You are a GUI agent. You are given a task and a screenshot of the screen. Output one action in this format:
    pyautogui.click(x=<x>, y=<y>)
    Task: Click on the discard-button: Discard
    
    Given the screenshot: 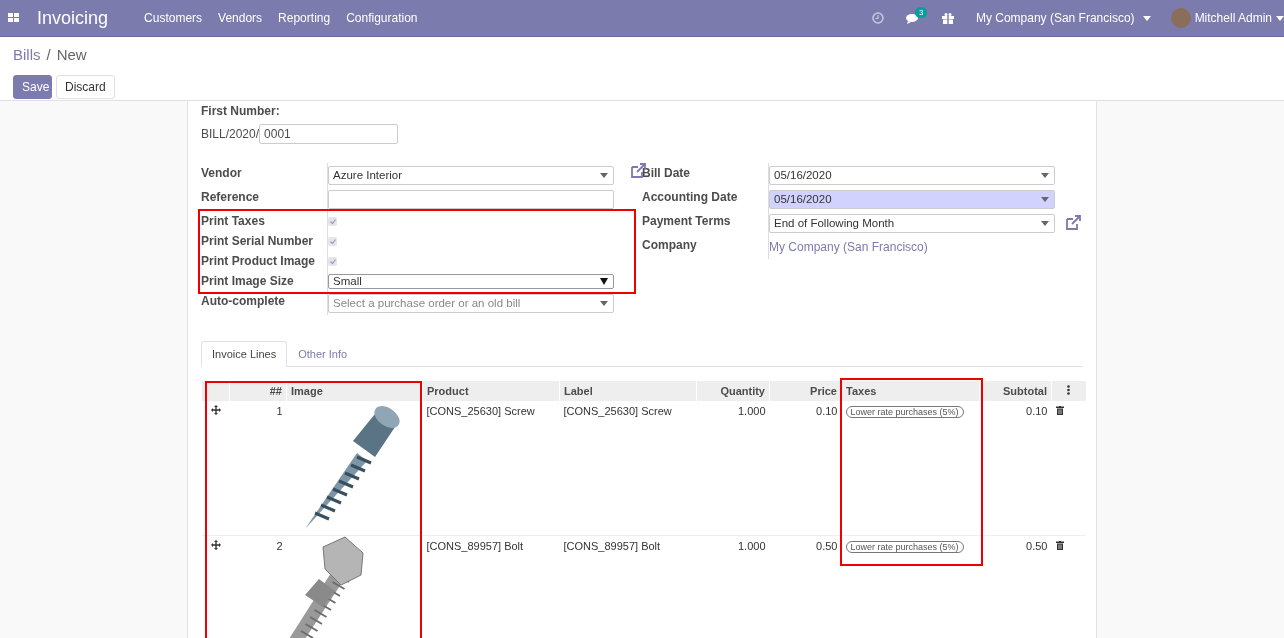 What is the action you would take?
    pyautogui.click(x=85, y=87)
    